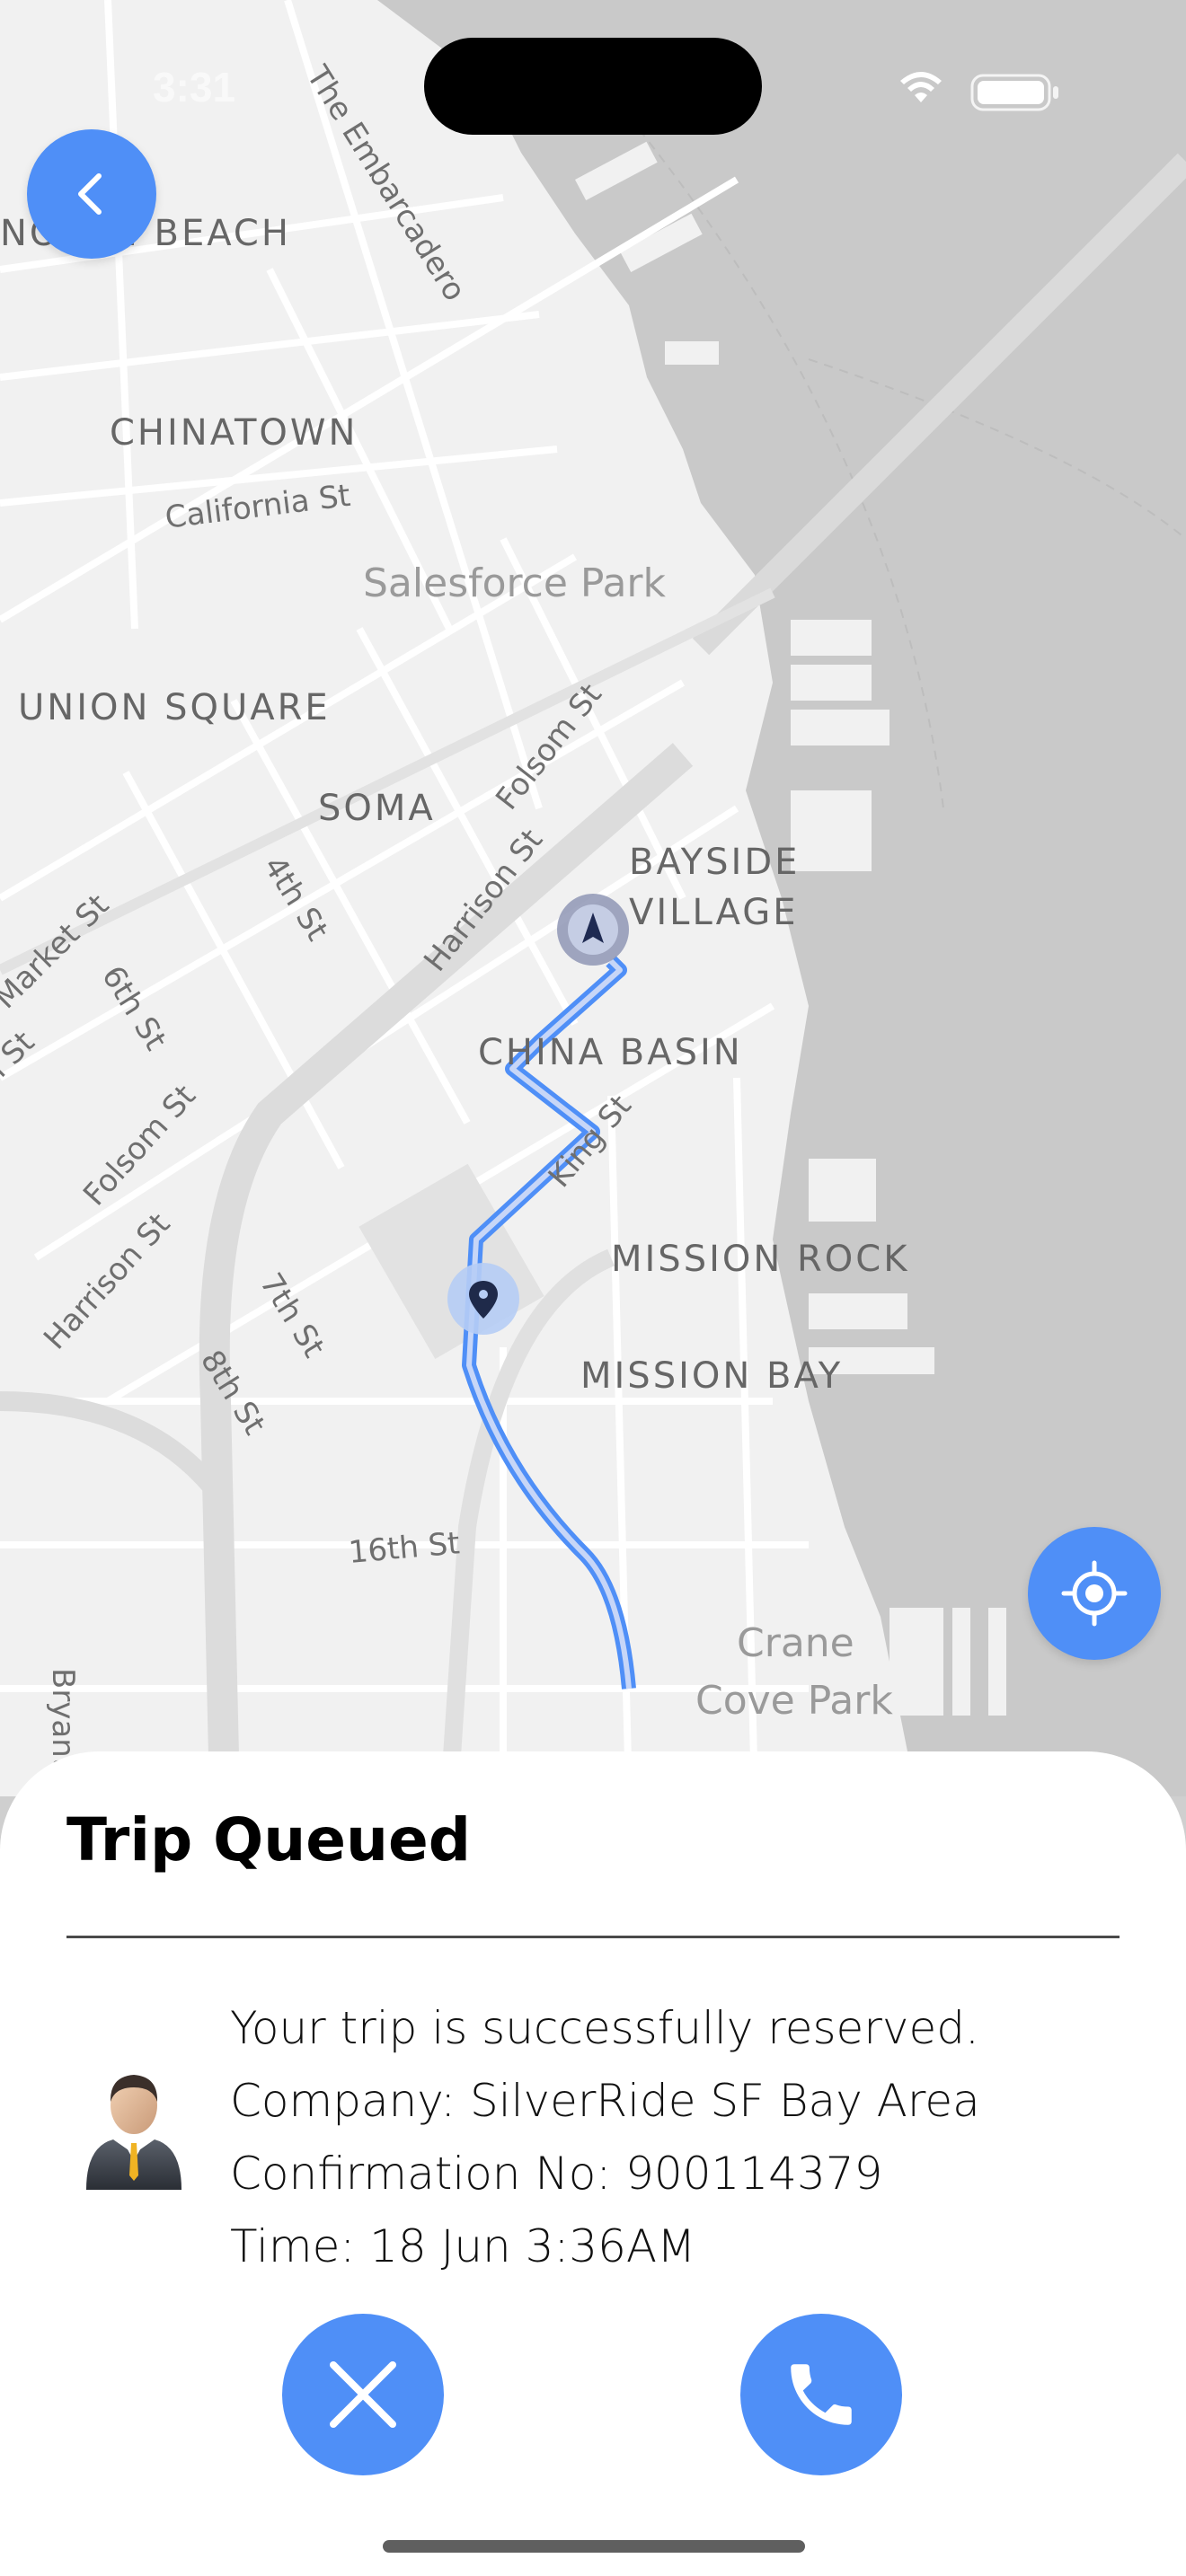 This screenshot has width=1186, height=2576. What do you see at coordinates (133, 2132) in the screenshot?
I see `businessman-avatar-icon` at bounding box center [133, 2132].